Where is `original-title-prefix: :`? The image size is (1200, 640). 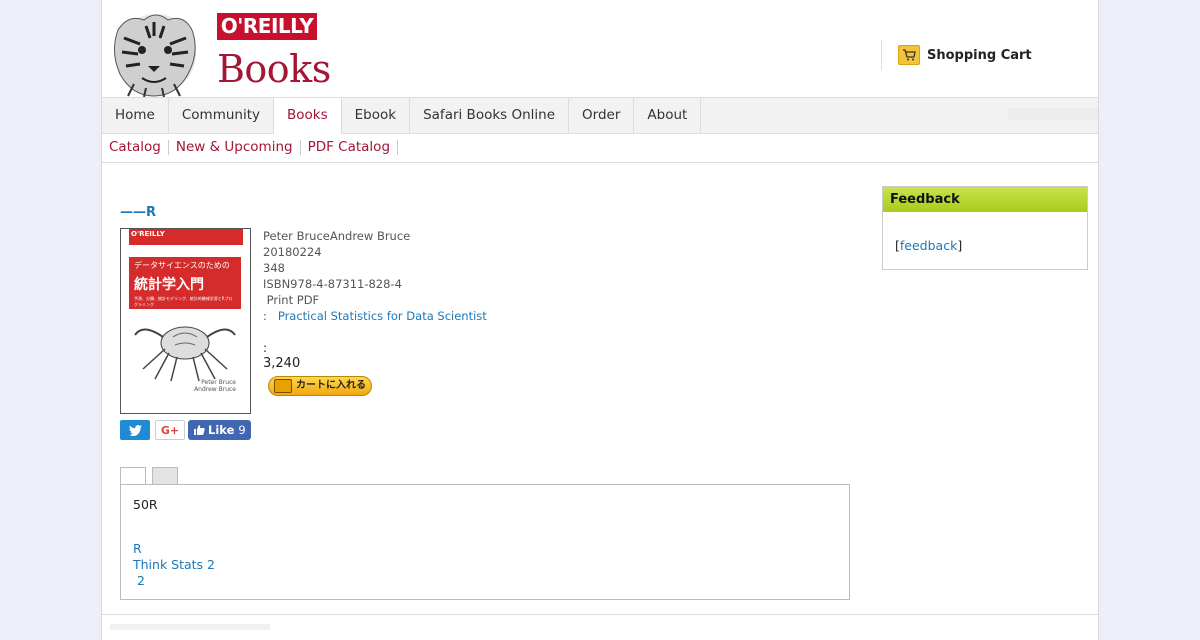
original-title-prefix: : is located at coordinates (265, 316).